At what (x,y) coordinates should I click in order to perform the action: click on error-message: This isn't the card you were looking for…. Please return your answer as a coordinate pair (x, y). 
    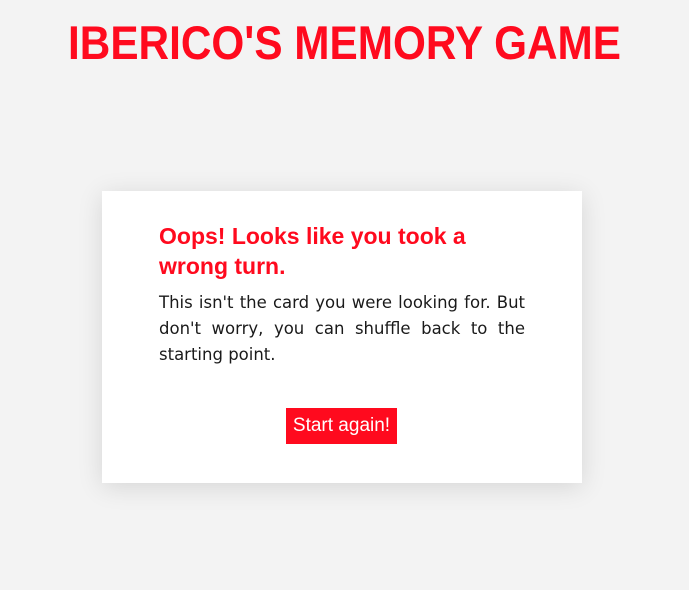
    Looking at the image, I should click on (342, 328).